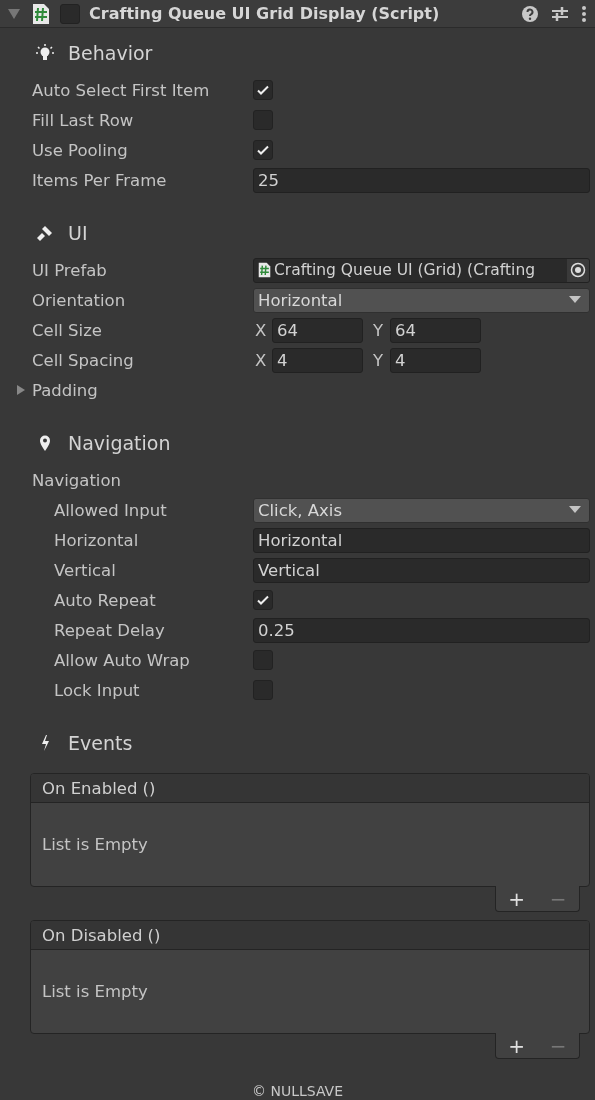 This screenshot has height=1100, width=595. What do you see at coordinates (421, 270) in the screenshot?
I see `object-field: Crafting Queue UI (Grid) (Crafting` at bounding box center [421, 270].